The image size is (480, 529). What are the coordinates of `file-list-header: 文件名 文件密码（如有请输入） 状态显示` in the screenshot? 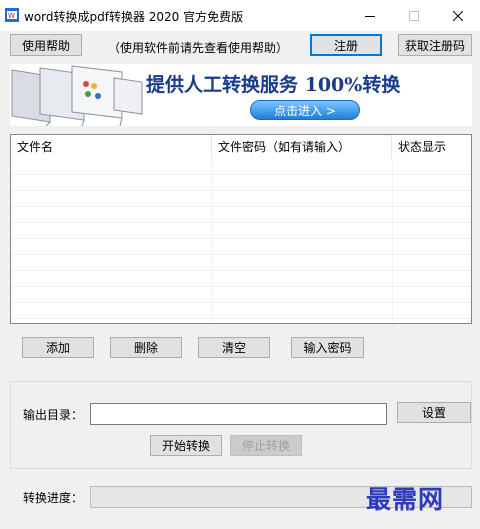 It's located at (241, 147).